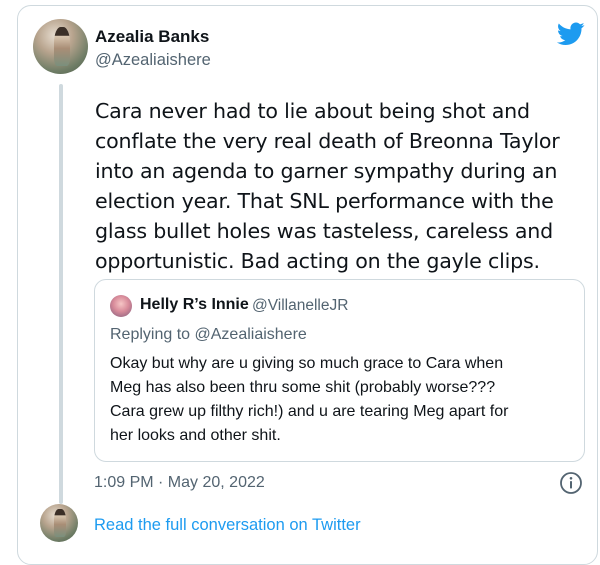 The height and width of the screenshot is (565, 600). What do you see at coordinates (152, 37) in the screenshot?
I see `author-name: Azealia Banks` at bounding box center [152, 37].